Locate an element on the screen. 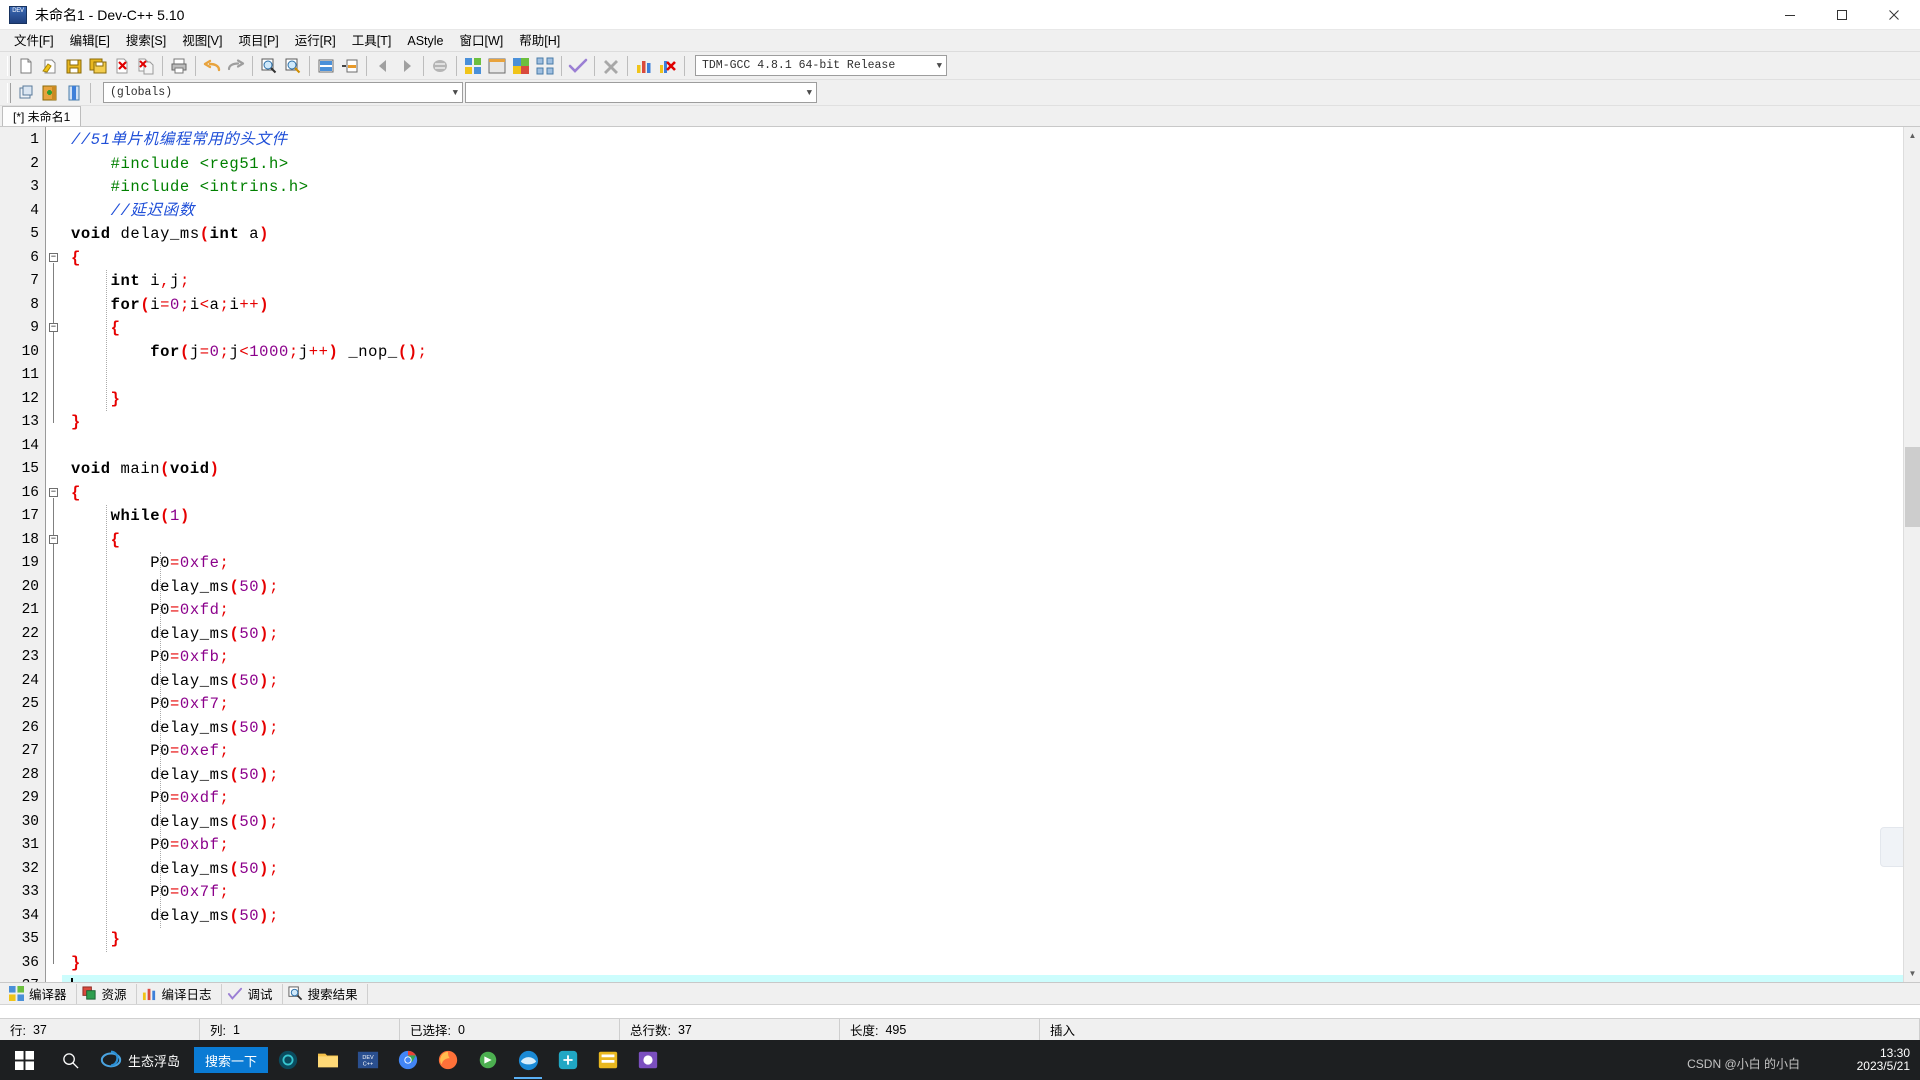 The width and height of the screenshot is (1920, 1080). code-line: P0=0xef; is located at coordinates (150, 752).